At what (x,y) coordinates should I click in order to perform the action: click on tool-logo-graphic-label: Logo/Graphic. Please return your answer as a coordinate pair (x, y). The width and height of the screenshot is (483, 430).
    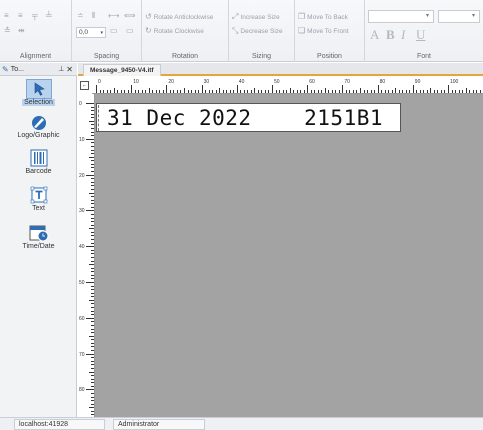
    Looking at the image, I should click on (38, 135).